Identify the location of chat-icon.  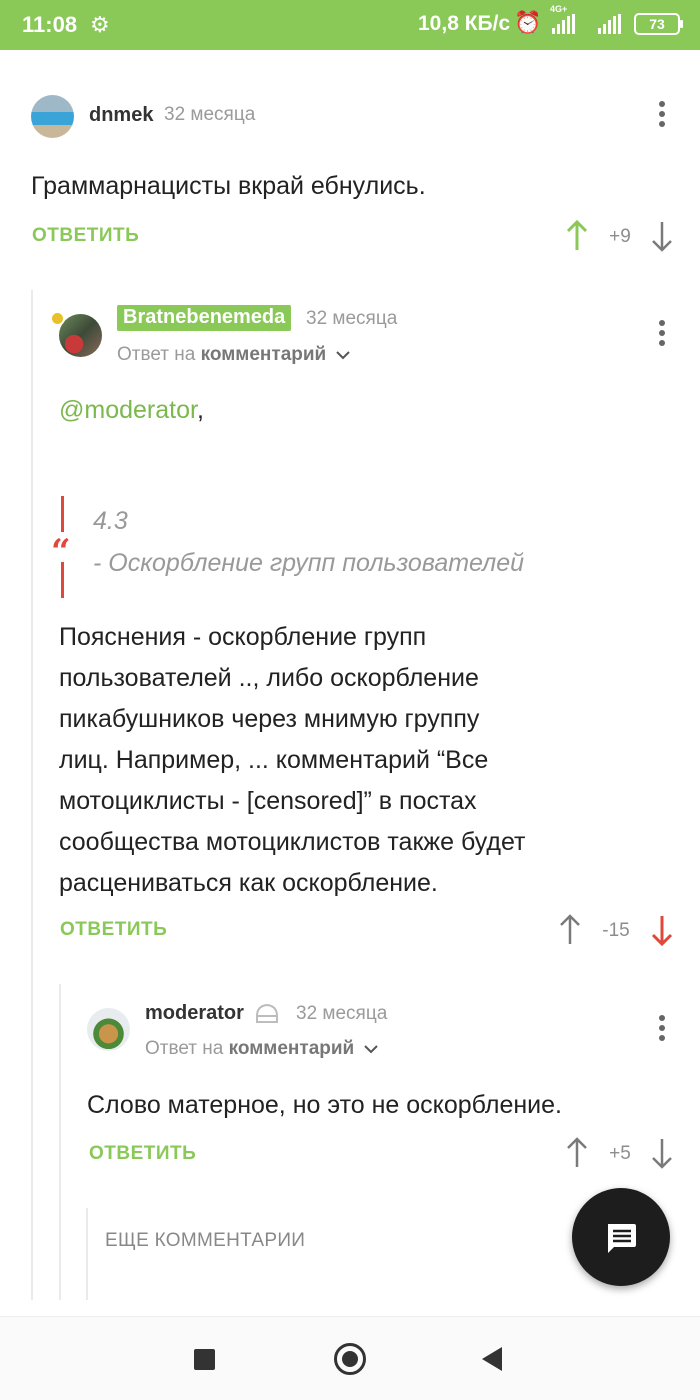
(622, 1238).